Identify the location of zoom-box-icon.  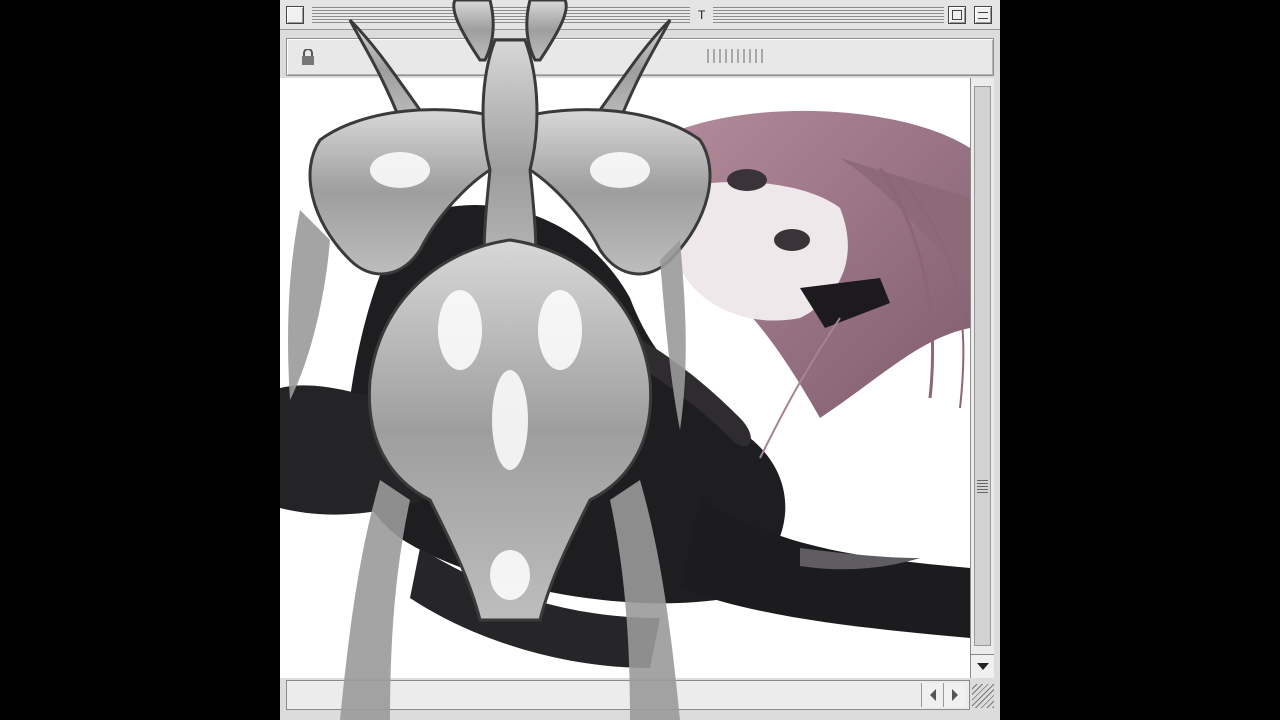
(957, 15).